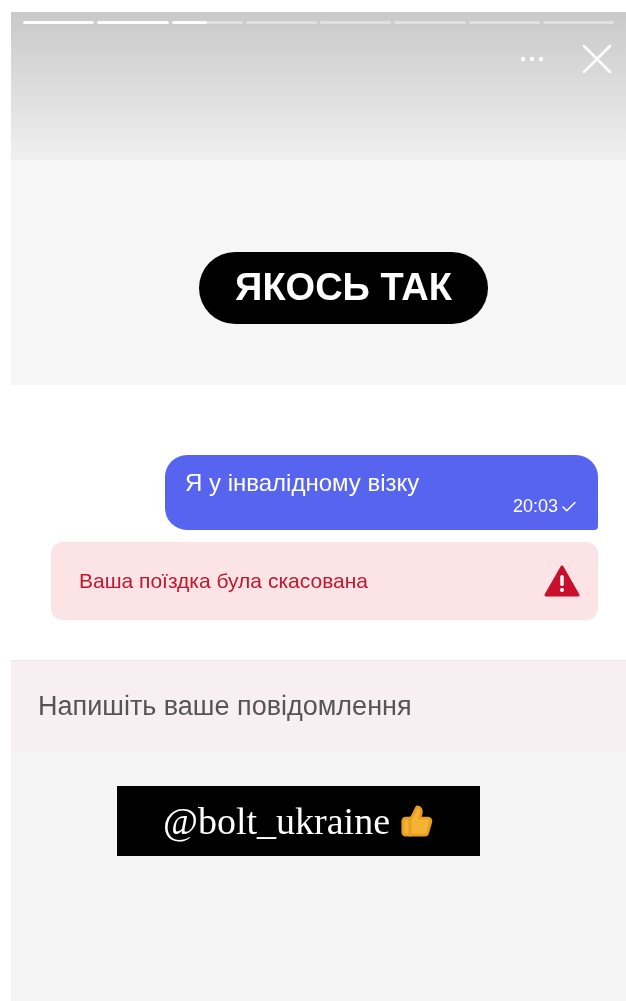 This screenshot has width=626, height=1001. What do you see at coordinates (532, 59) in the screenshot?
I see `more-options-icon` at bounding box center [532, 59].